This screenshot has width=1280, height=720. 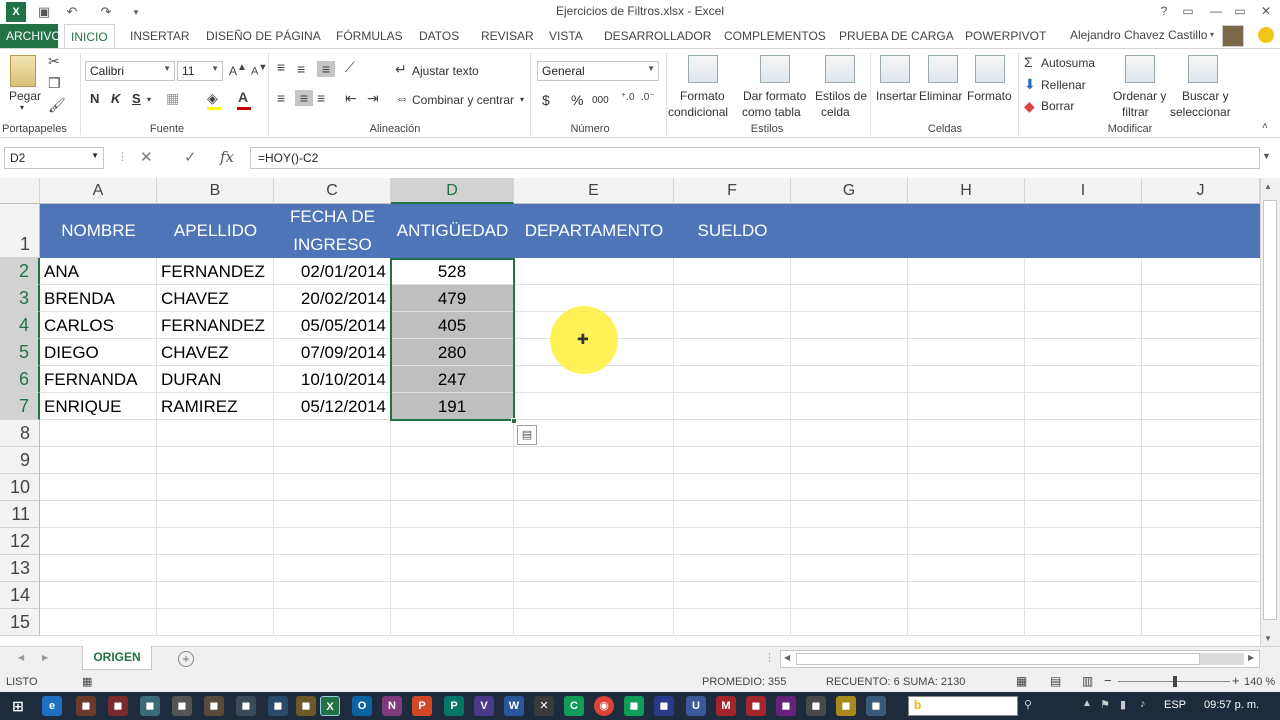 I want to click on tab-prueba-carga: PRUEBA DE CARGA, so click(x=896, y=36).